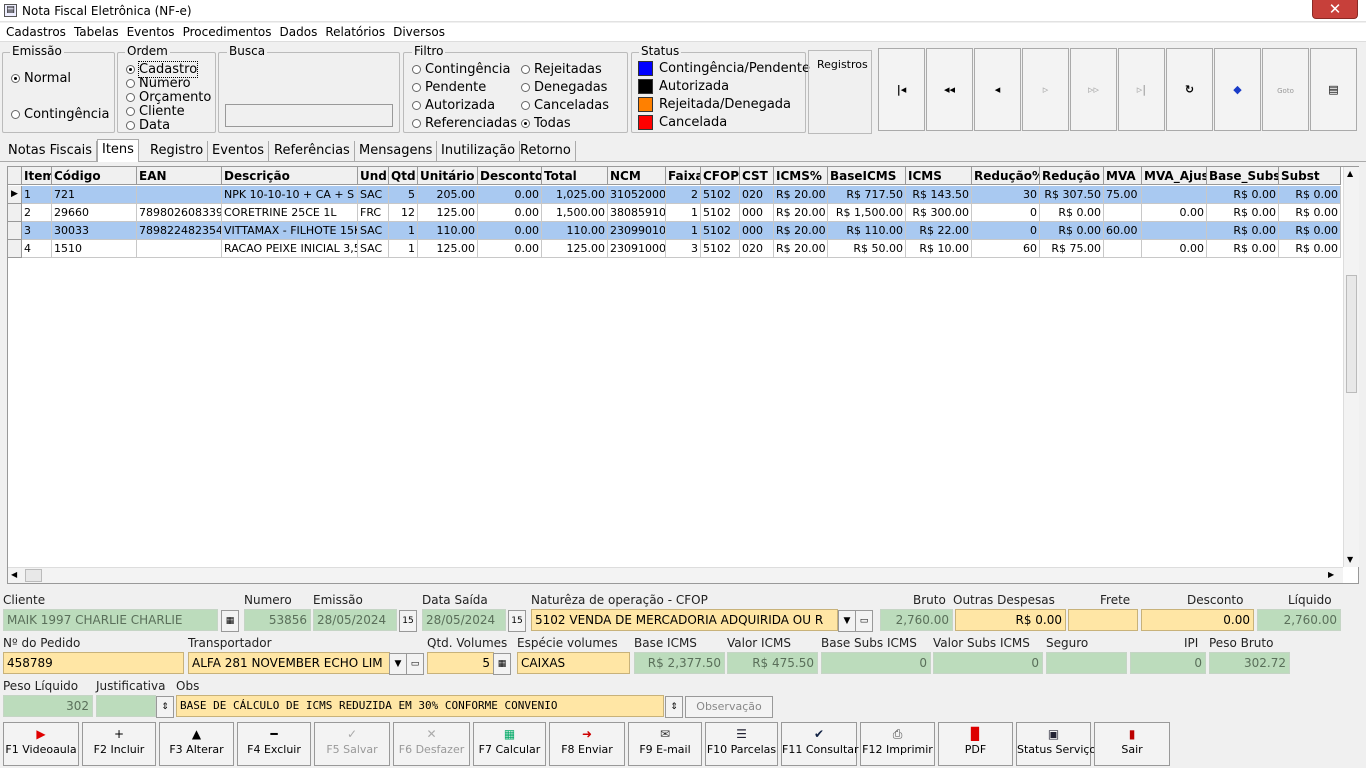  What do you see at coordinates (864, 621) in the screenshot?
I see `natureza-folder-icon: ▭` at bounding box center [864, 621].